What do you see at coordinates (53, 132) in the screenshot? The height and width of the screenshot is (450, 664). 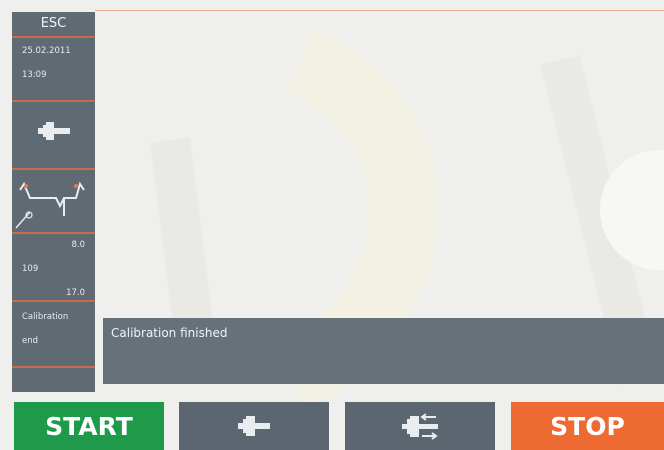 I see `calibration-weight-icon` at bounding box center [53, 132].